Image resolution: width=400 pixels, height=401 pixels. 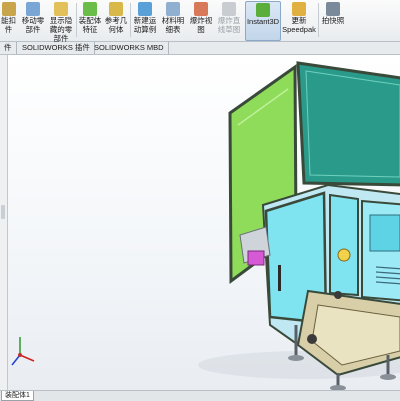 What do you see at coordinates (129, 48) in the screenshot?
I see `tab-solidworks-mbd: SOLIDWORKS MBD` at bounding box center [129, 48].